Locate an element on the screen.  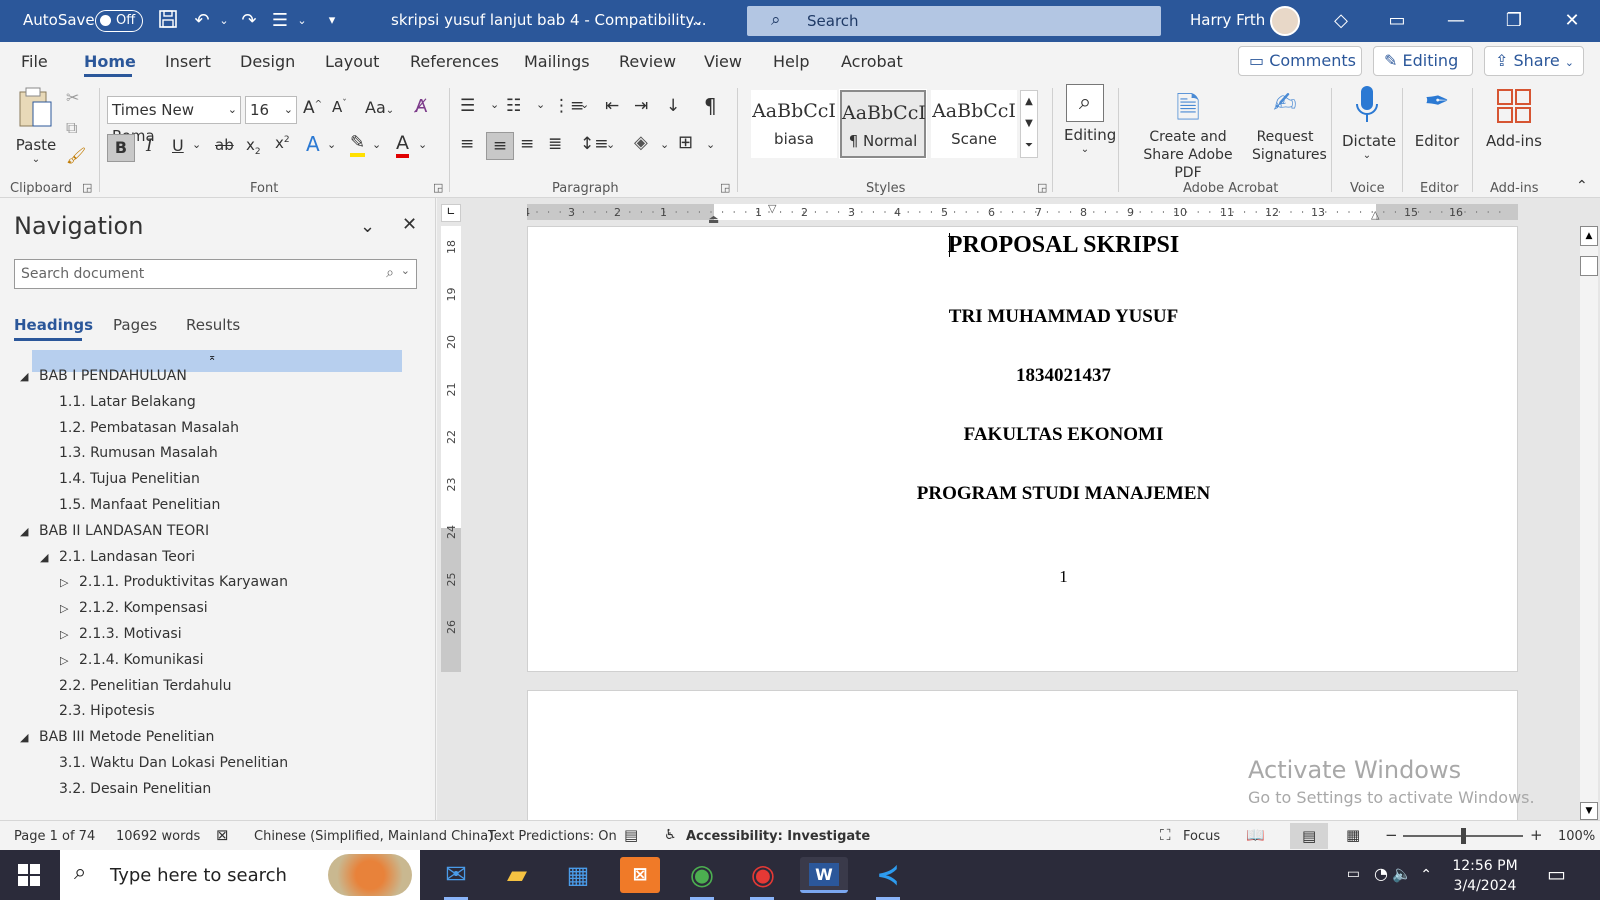
menu-review: Review is located at coordinates (647, 61).